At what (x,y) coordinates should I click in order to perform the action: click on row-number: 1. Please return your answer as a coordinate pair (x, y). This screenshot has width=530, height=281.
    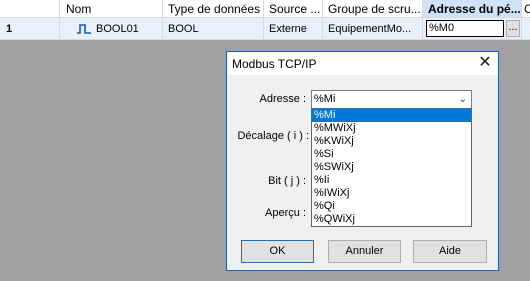
    Looking at the image, I should click on (30, 28).